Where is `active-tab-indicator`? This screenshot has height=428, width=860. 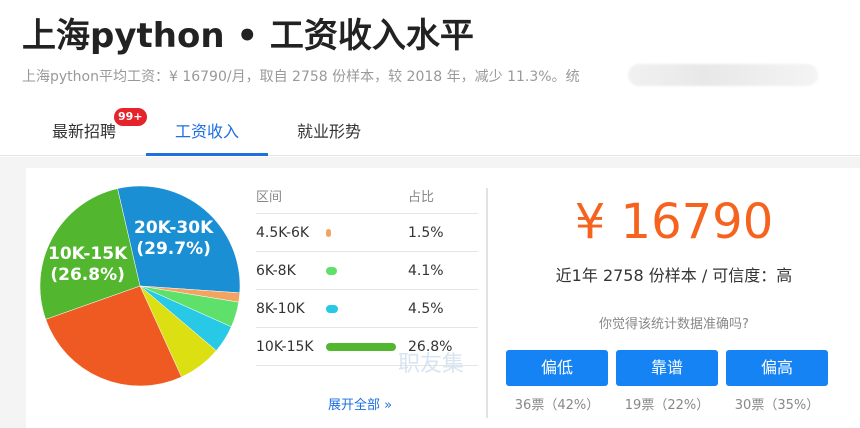
active-tab-indicator is located at coordinates (207, 154).